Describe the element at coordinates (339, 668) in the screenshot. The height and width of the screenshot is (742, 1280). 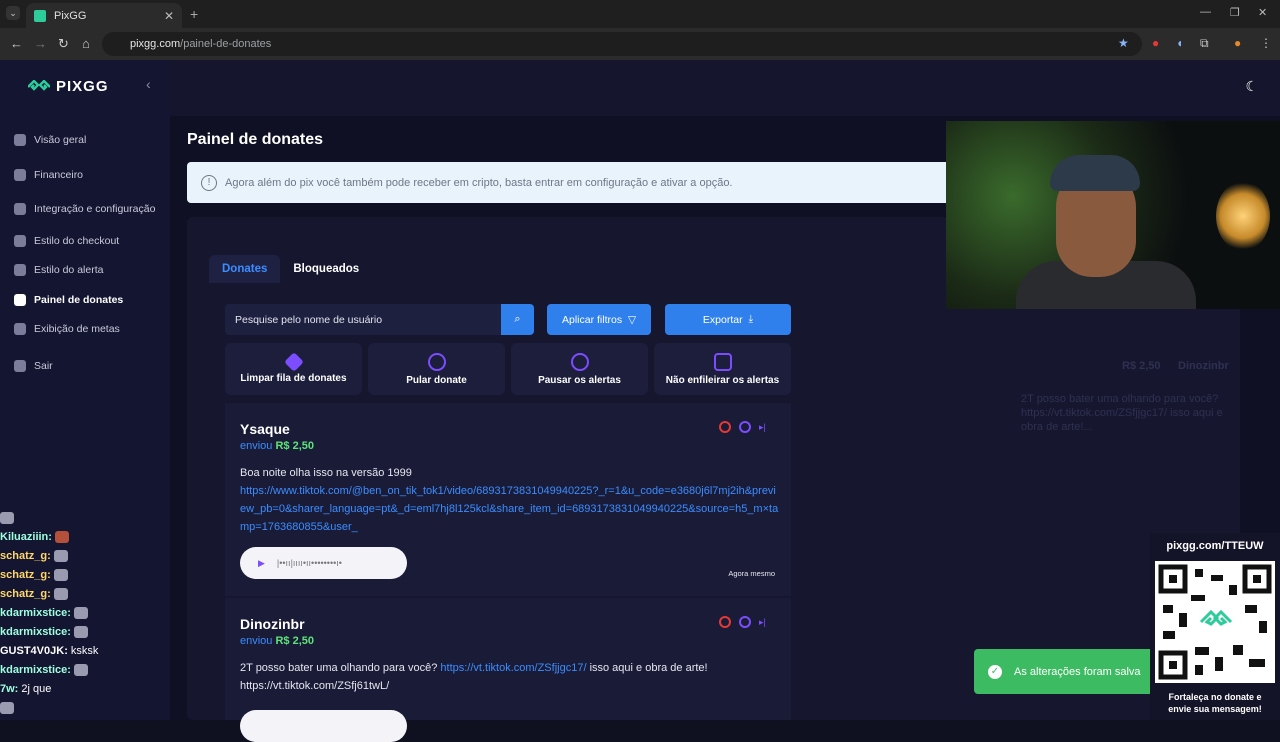
I see `message-text: 2T posso bater uma olhando para você?` at that location.